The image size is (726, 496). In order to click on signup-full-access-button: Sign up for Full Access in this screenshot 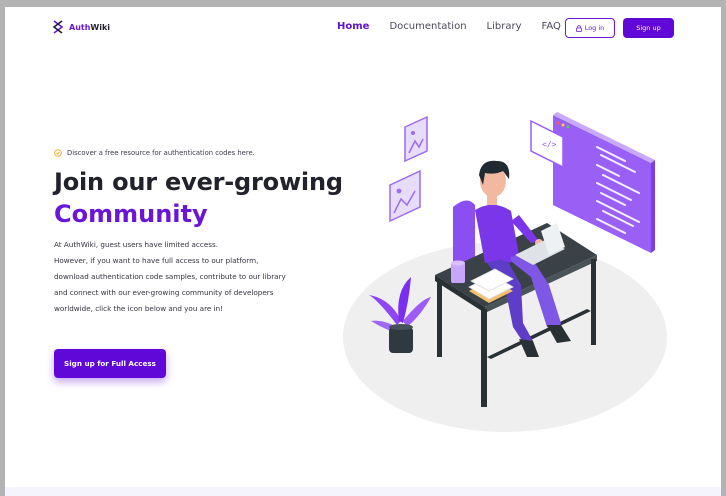, I will do `click(110, 363)`.